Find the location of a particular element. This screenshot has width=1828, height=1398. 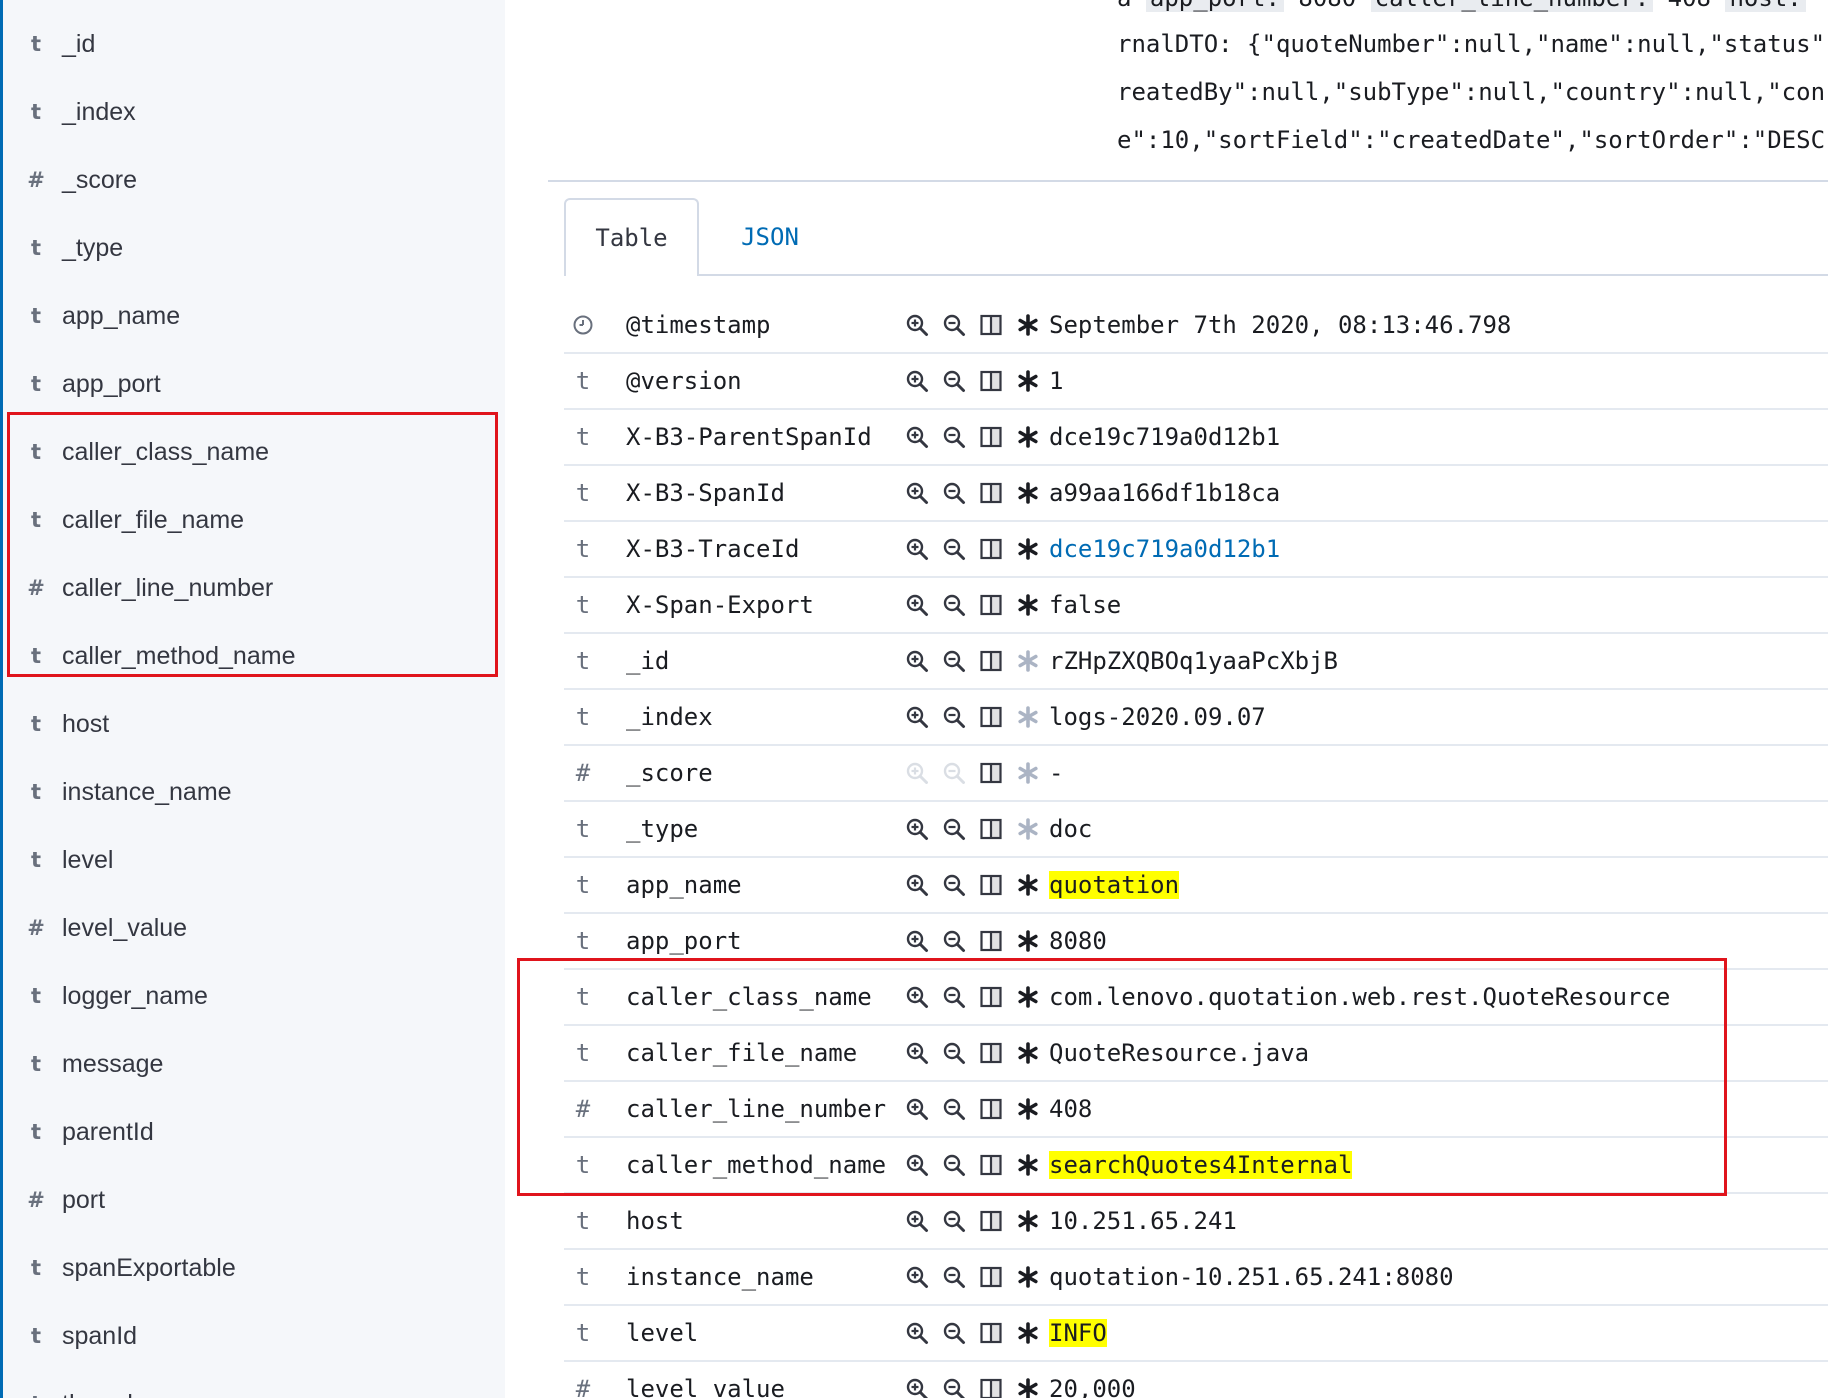

sidebar-field: t level is located at coordinates (253, 860).